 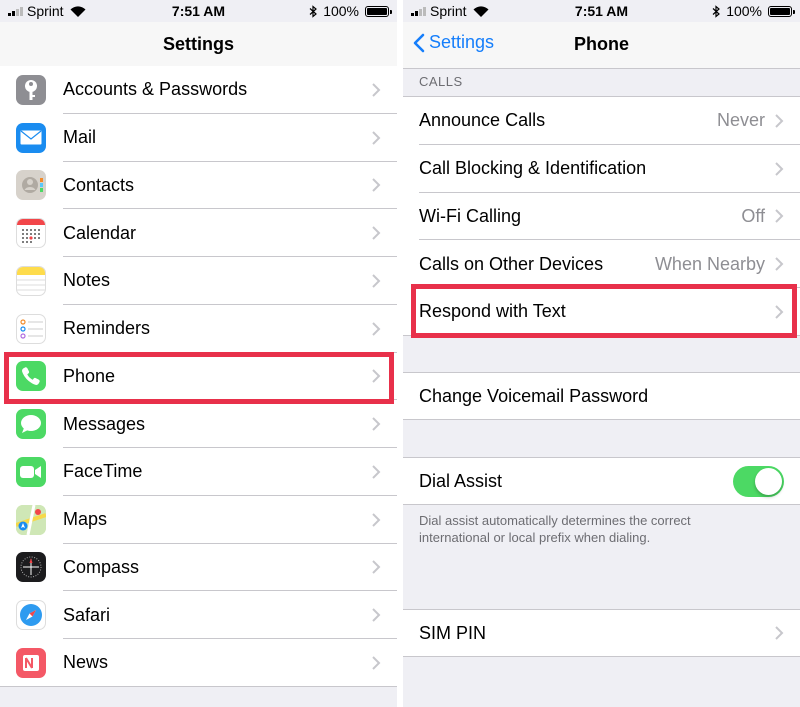 I want to click on messages-icon, so click(x=31, y=424).